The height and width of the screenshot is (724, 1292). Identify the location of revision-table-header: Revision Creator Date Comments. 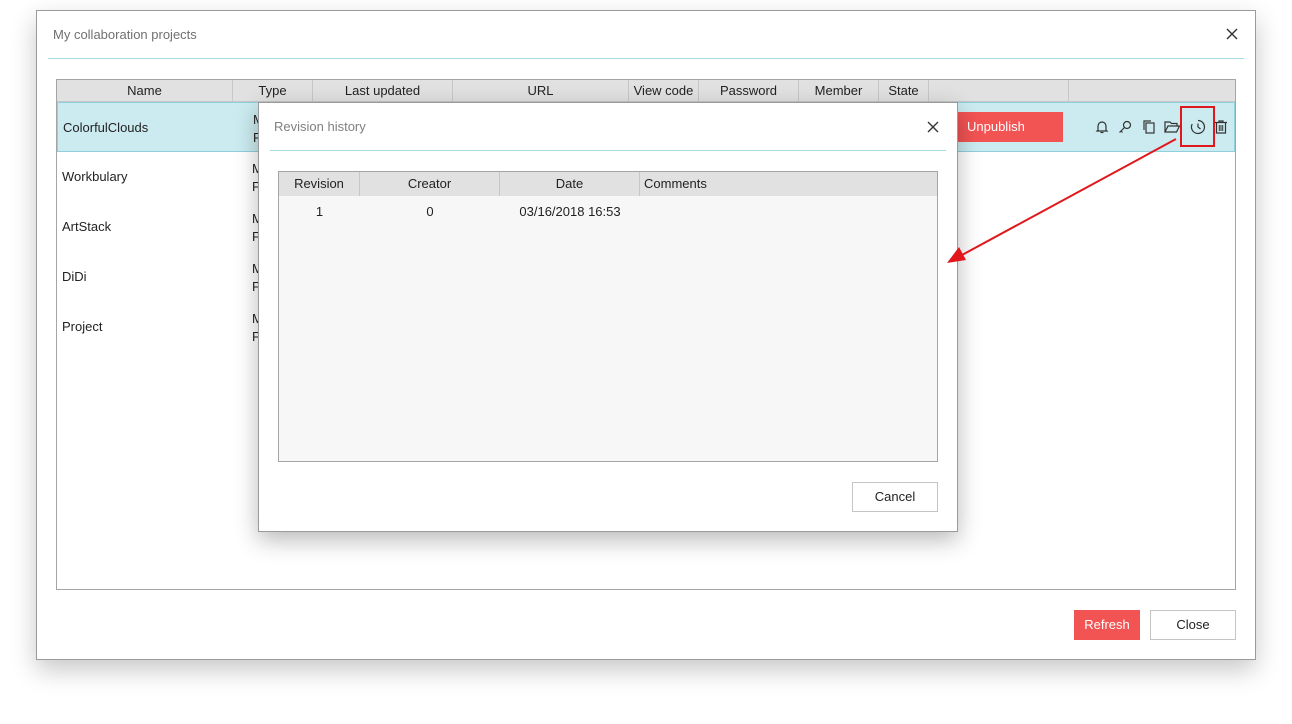
(608, 184).